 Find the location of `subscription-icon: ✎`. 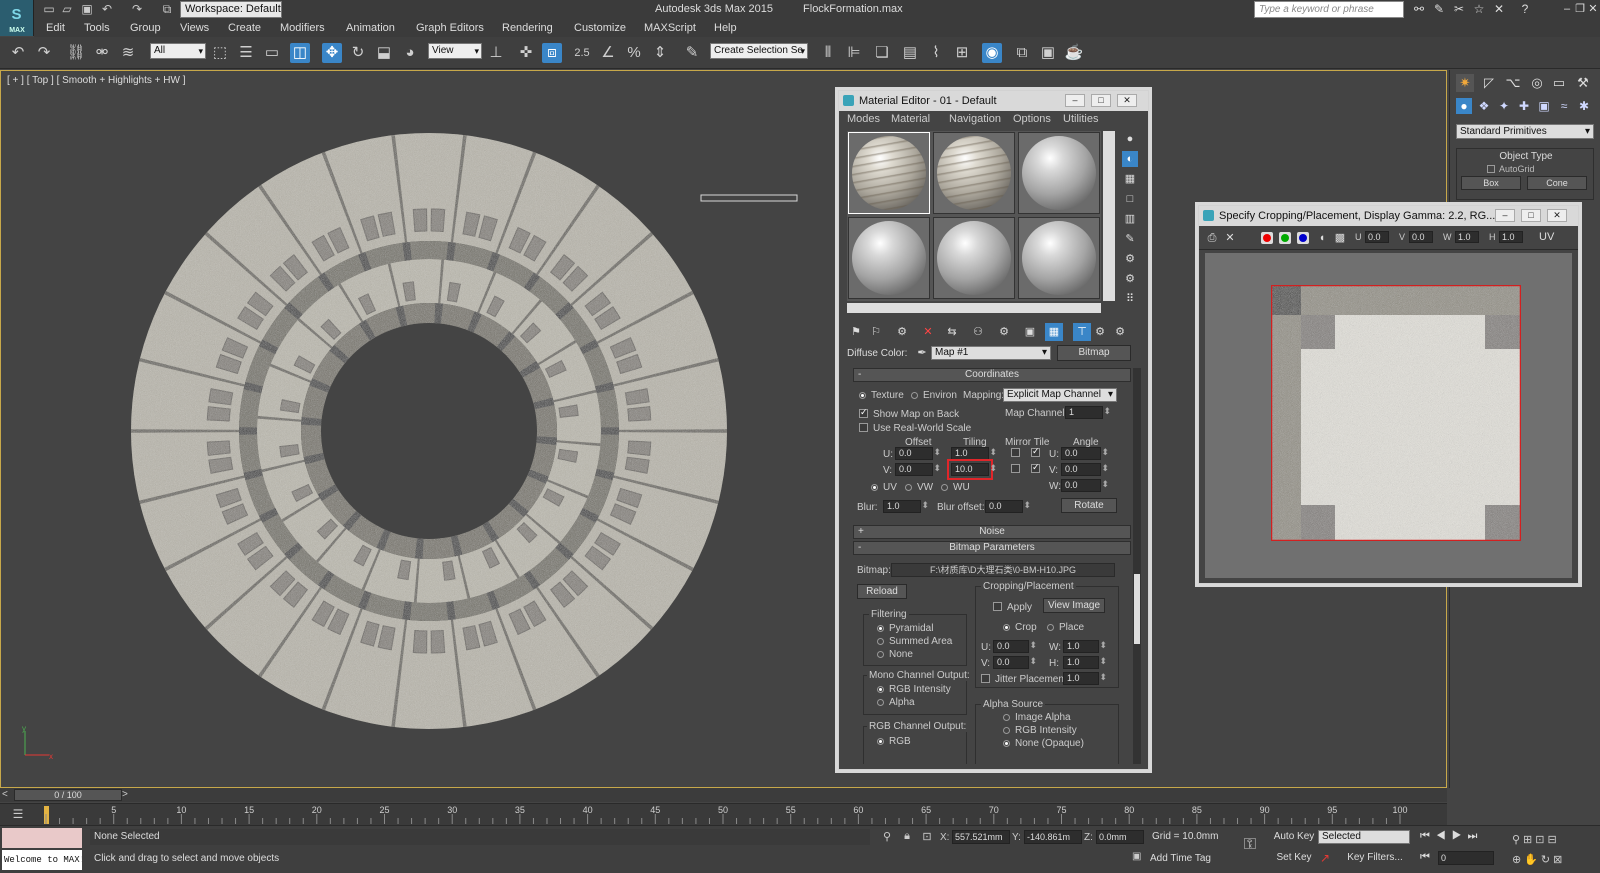

subscription-icon: ✎ is located at coordinates (1439, 9).